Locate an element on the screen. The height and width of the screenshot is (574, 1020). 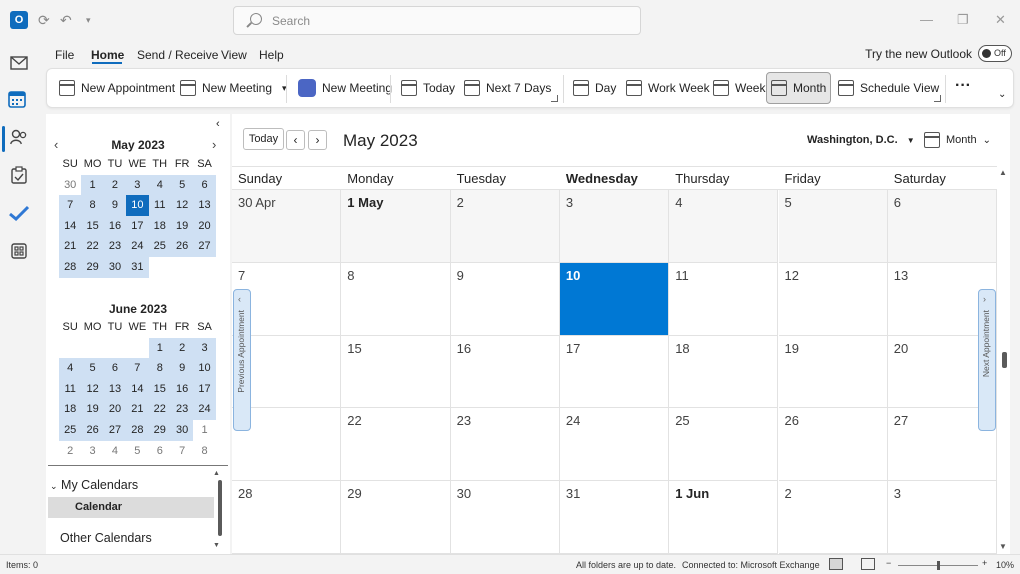
day-cell: 4 is located at coordinates (724, 226).